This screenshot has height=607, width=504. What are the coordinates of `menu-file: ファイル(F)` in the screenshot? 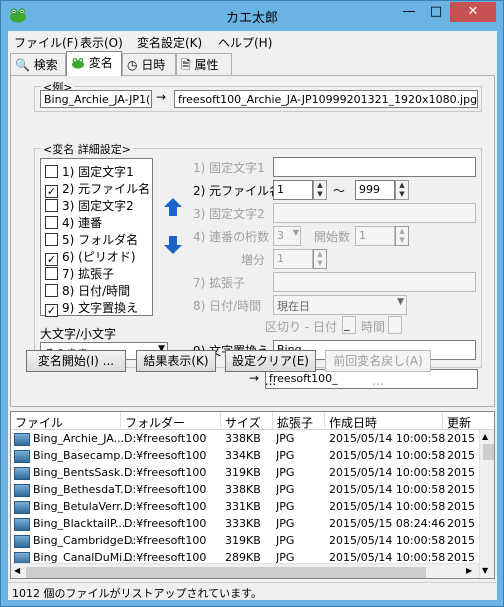 It's located at (46, 42).